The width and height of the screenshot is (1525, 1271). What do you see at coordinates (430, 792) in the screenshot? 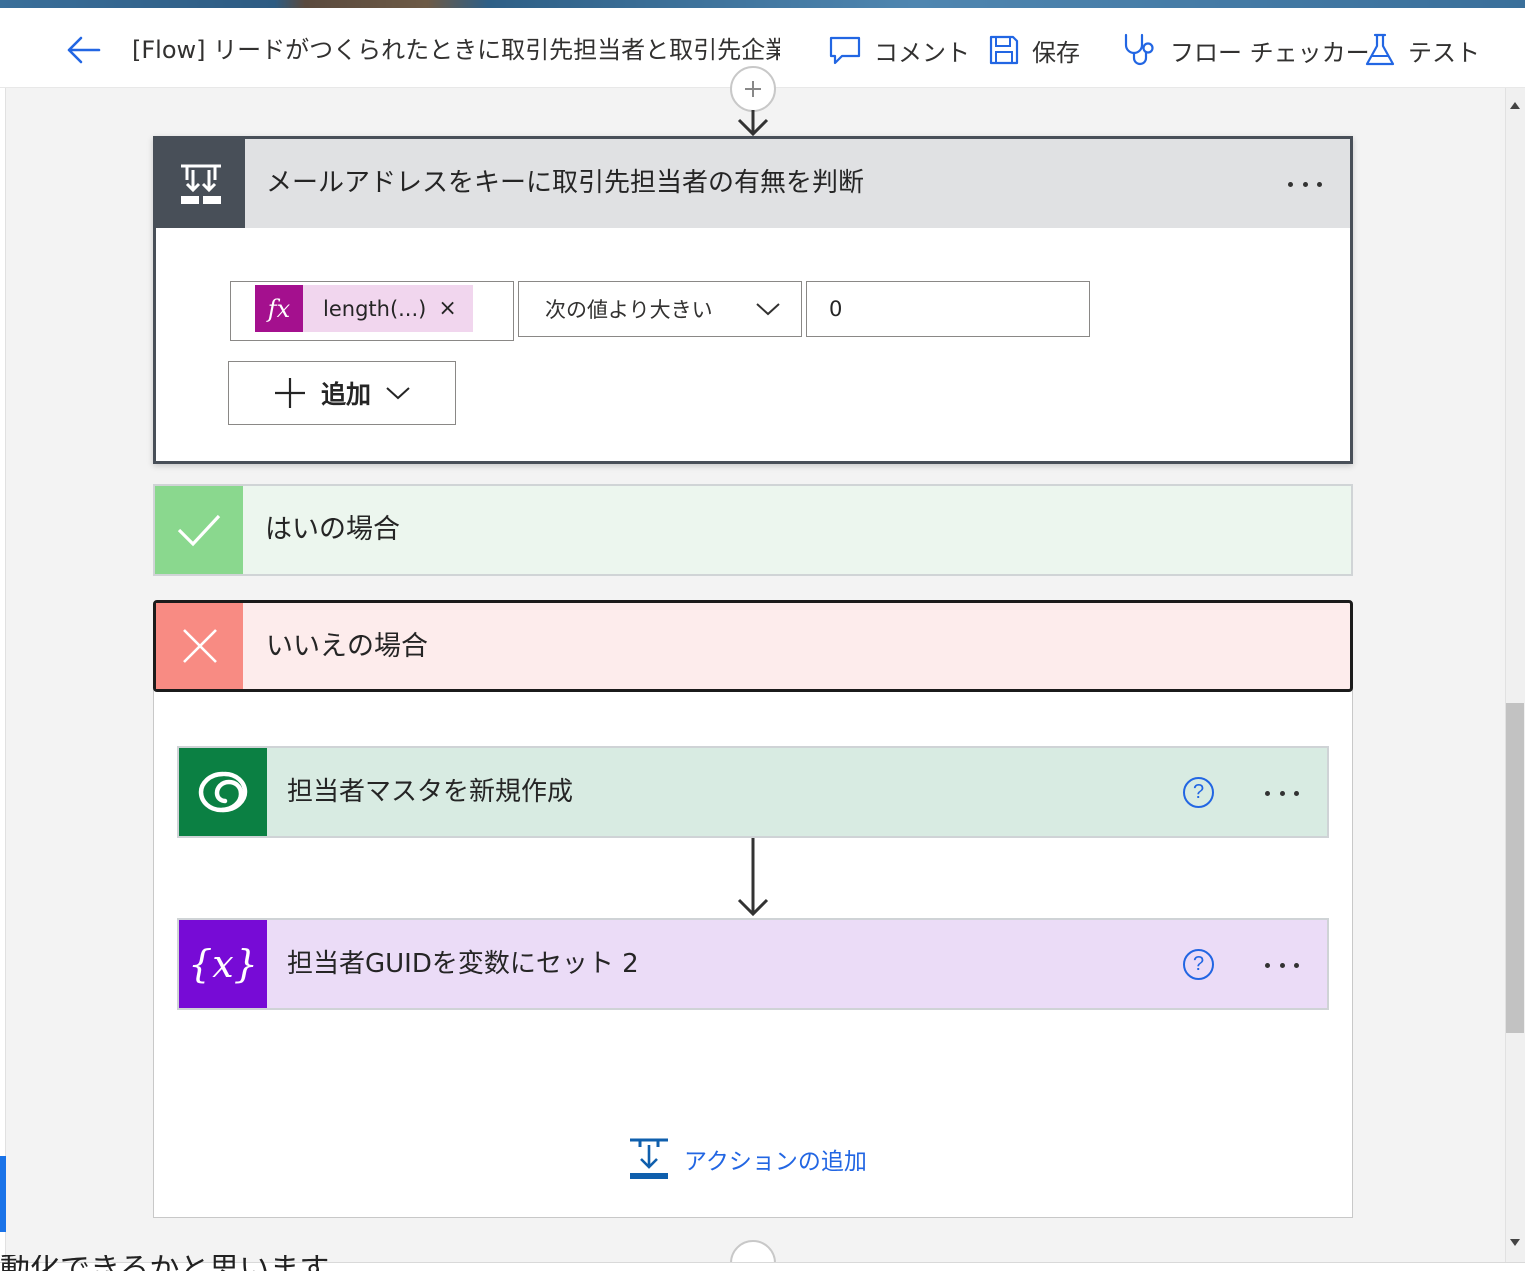
I see `action-title: 担当者マスタを新規作成` at bounding box center [430, 792].